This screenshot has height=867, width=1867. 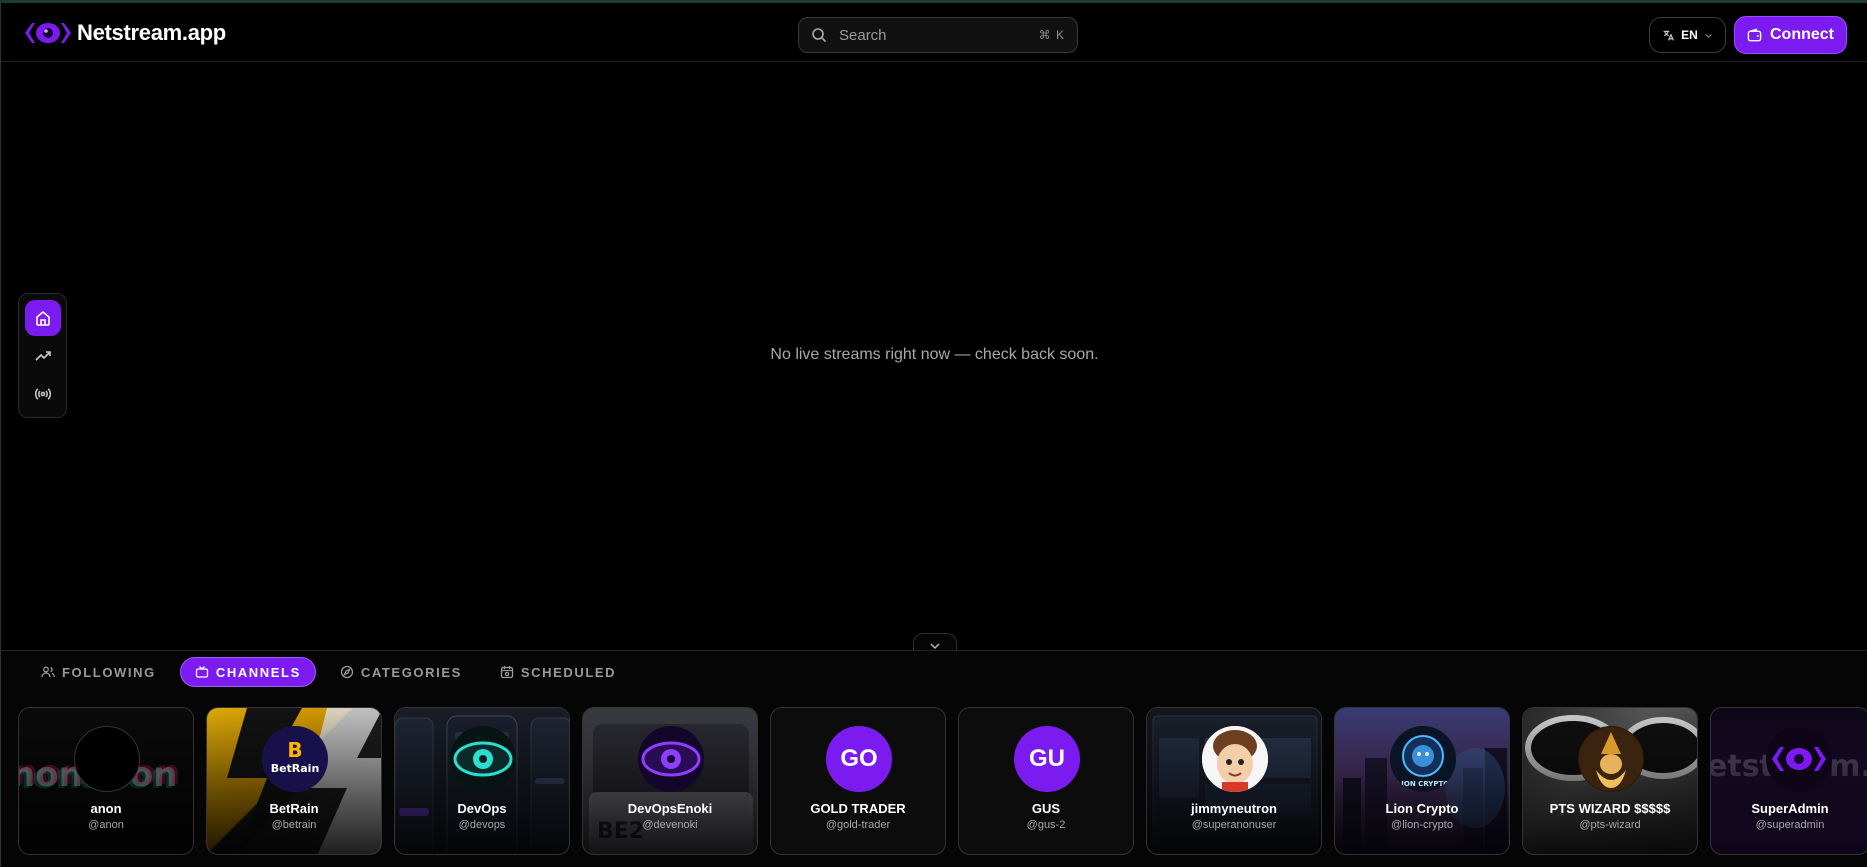 I want to click on channel-name: Lion Crypto, so click(x=1422, y=808).